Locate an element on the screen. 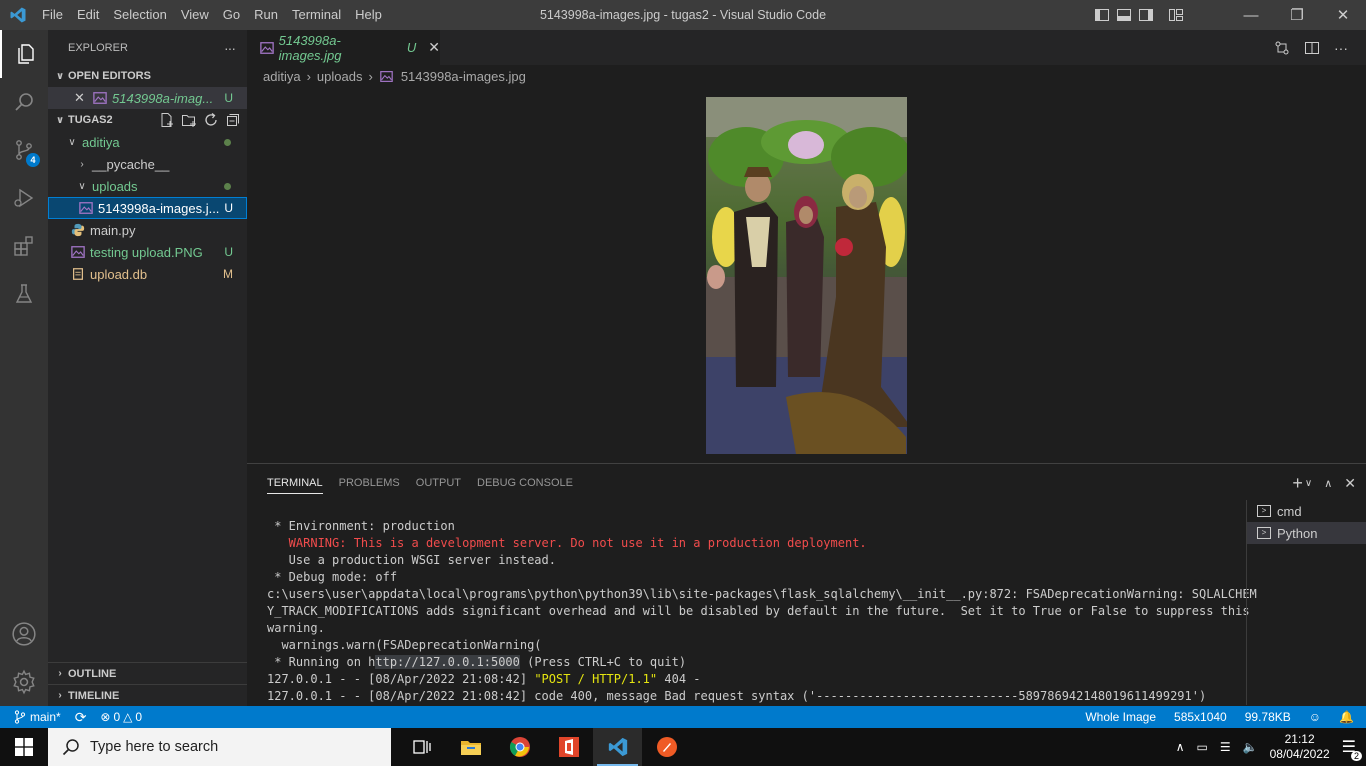 The height and width of the screenshot is (766, 1366). menu-edit: Edit is located at coordinates (88, 15).